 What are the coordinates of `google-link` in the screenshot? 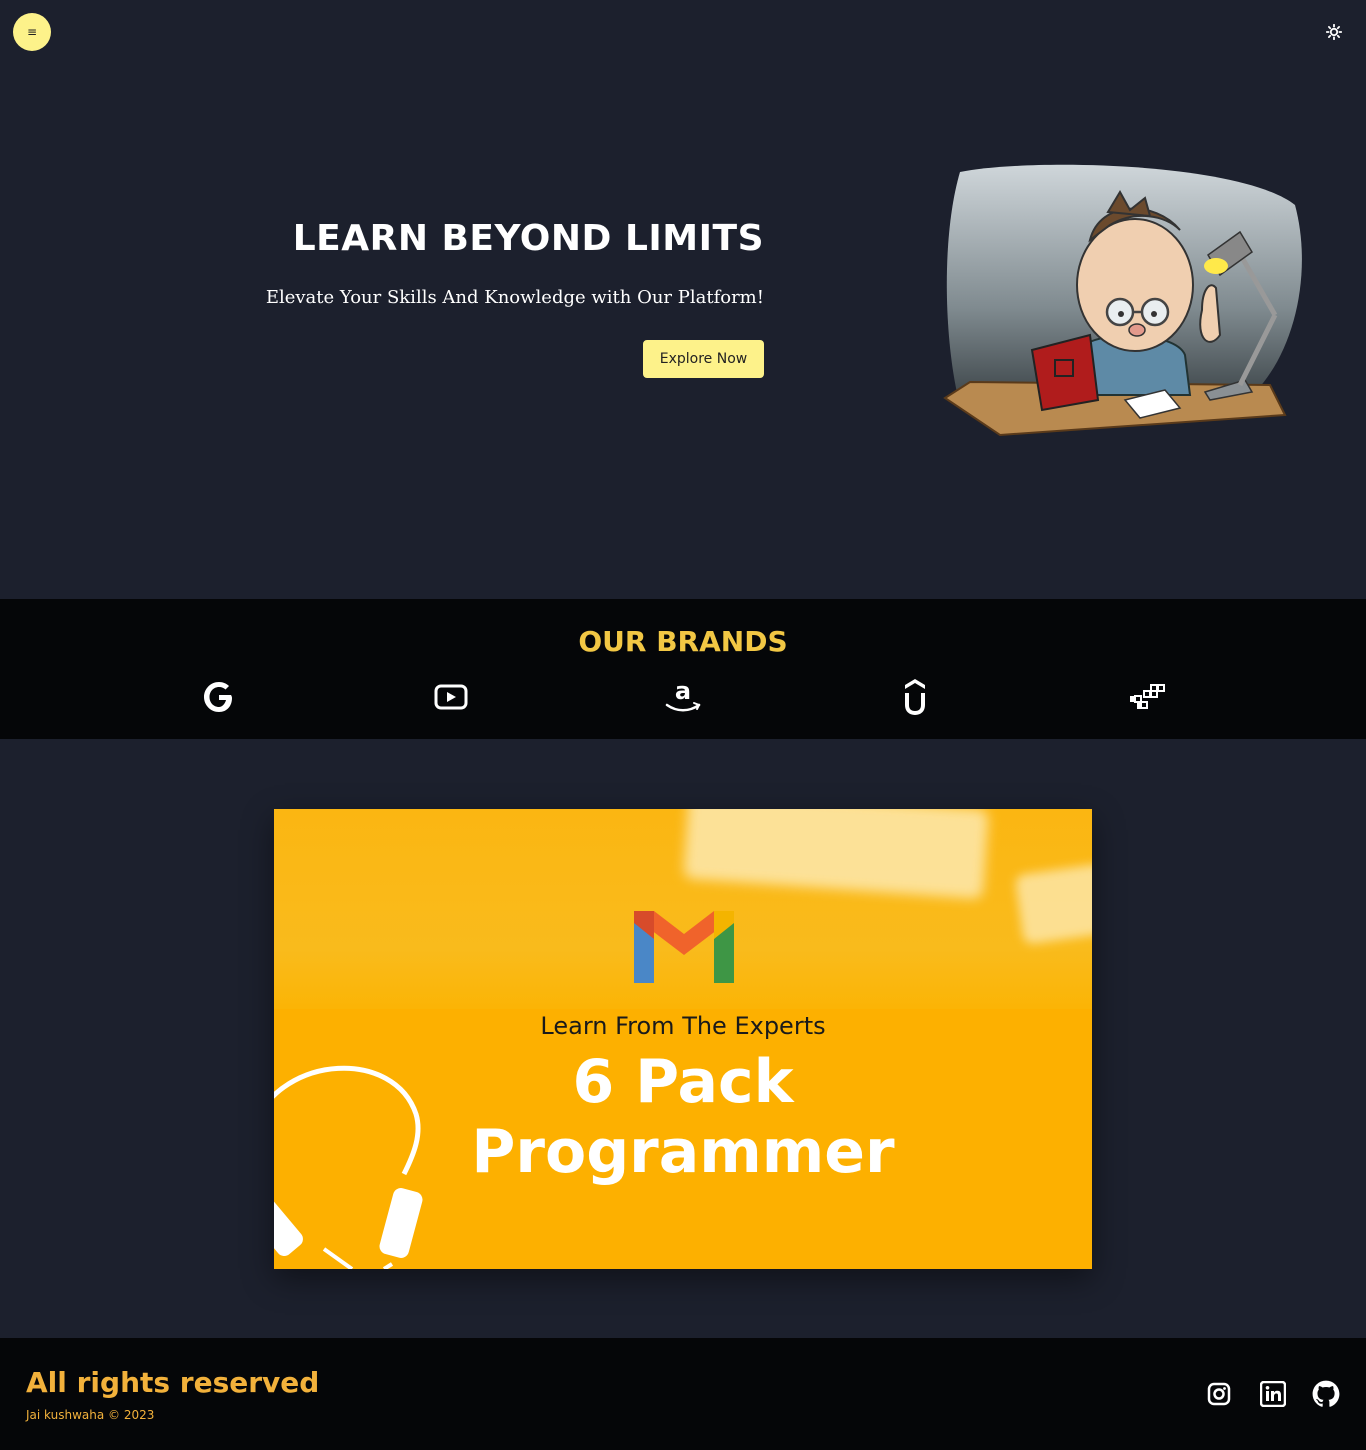 It's located at (219, 697).